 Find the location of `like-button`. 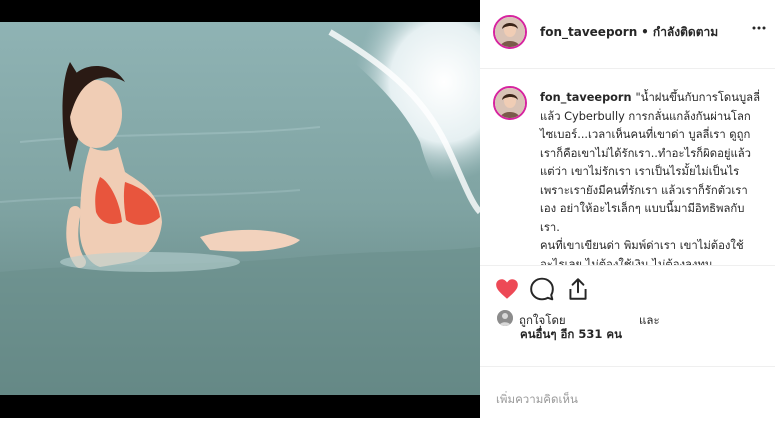

like-button is located at coordinates (507, 289).